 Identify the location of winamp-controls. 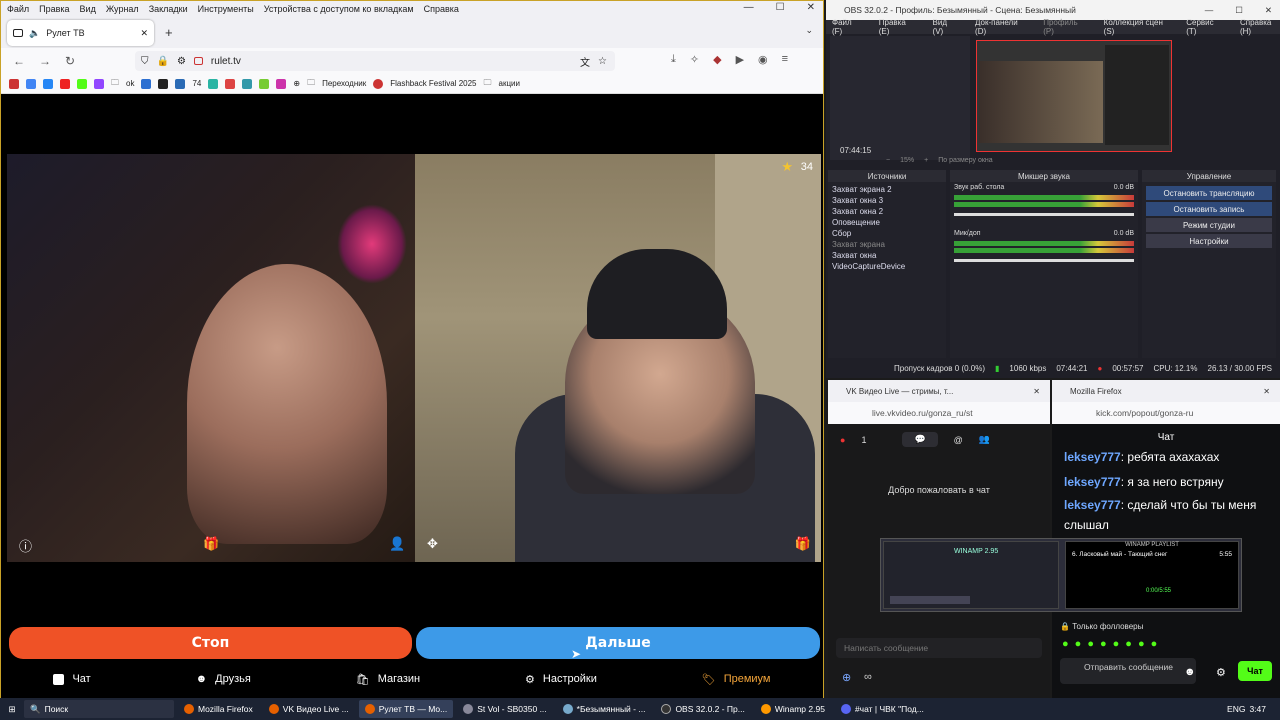
(930, 600).